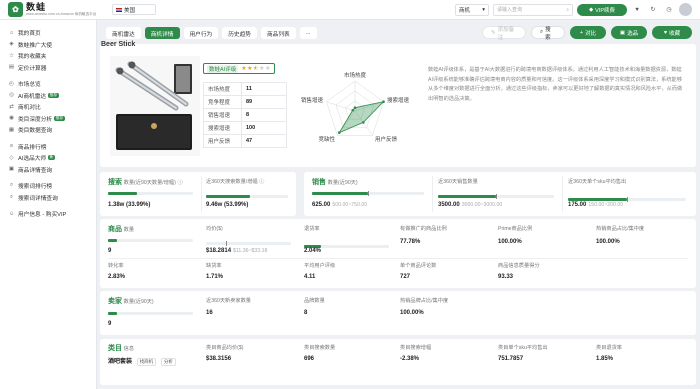  Describe the element at coordinates (653, 10) in the screenshot. I see `refresh-icon: ↻` at that location.